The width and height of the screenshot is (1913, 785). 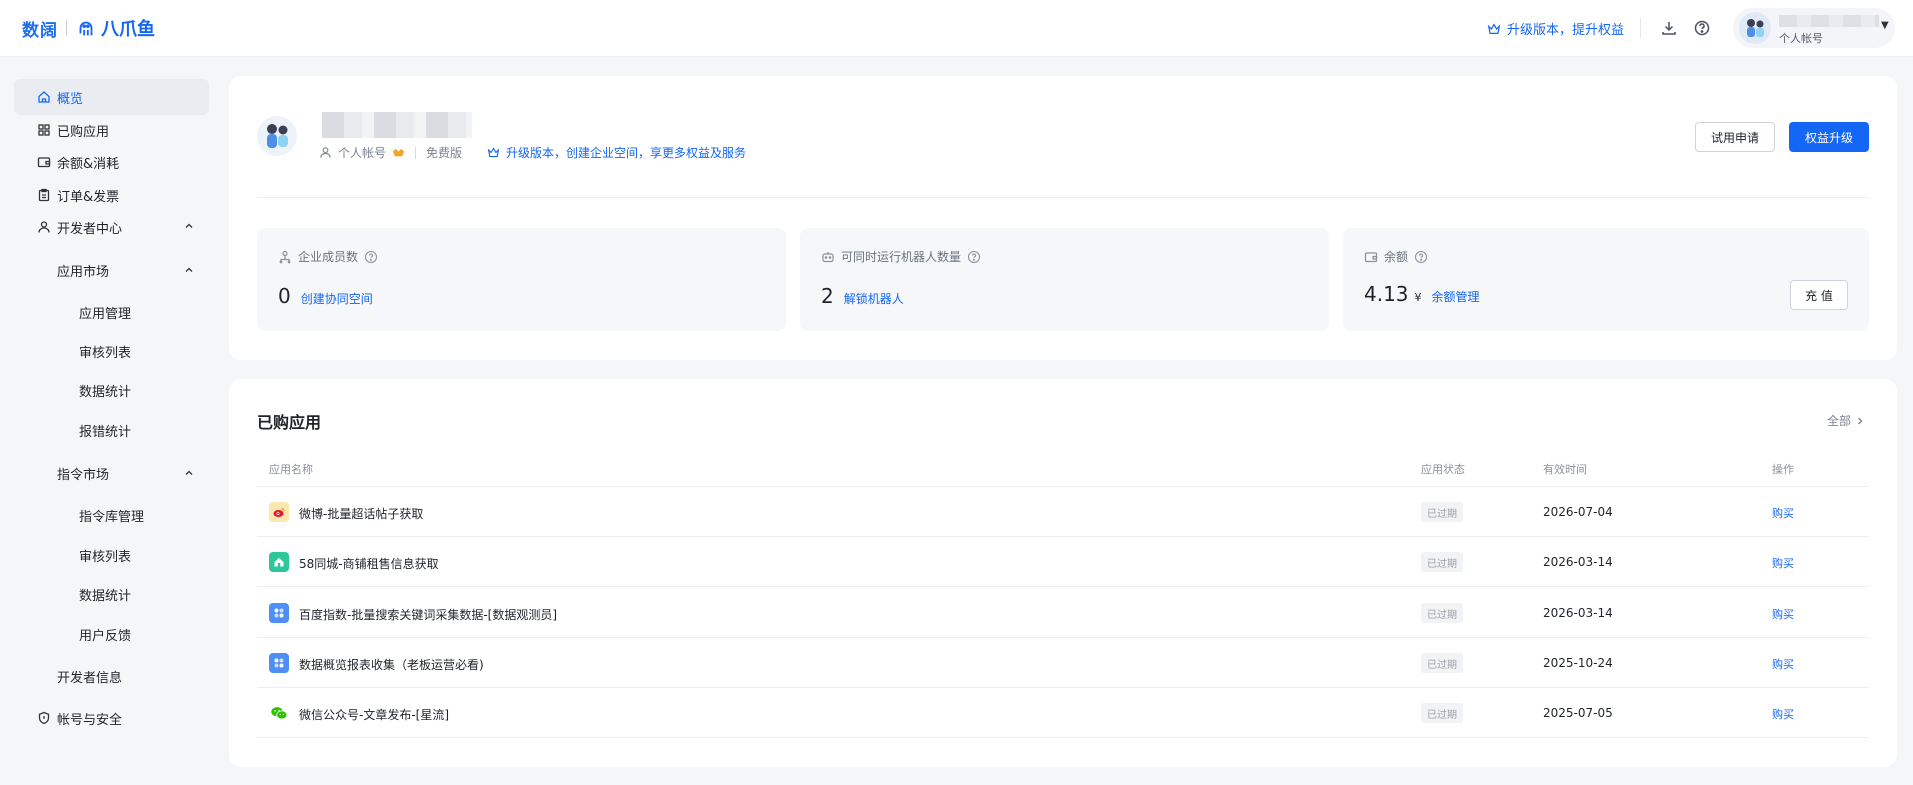 What do you see at coordinates (956, 28) in the screenshot?
I see `top-bar: 数阔 八爪鱼 升级版本，提升权益 个人帐号 ▼` at bounding box center [956, 28].